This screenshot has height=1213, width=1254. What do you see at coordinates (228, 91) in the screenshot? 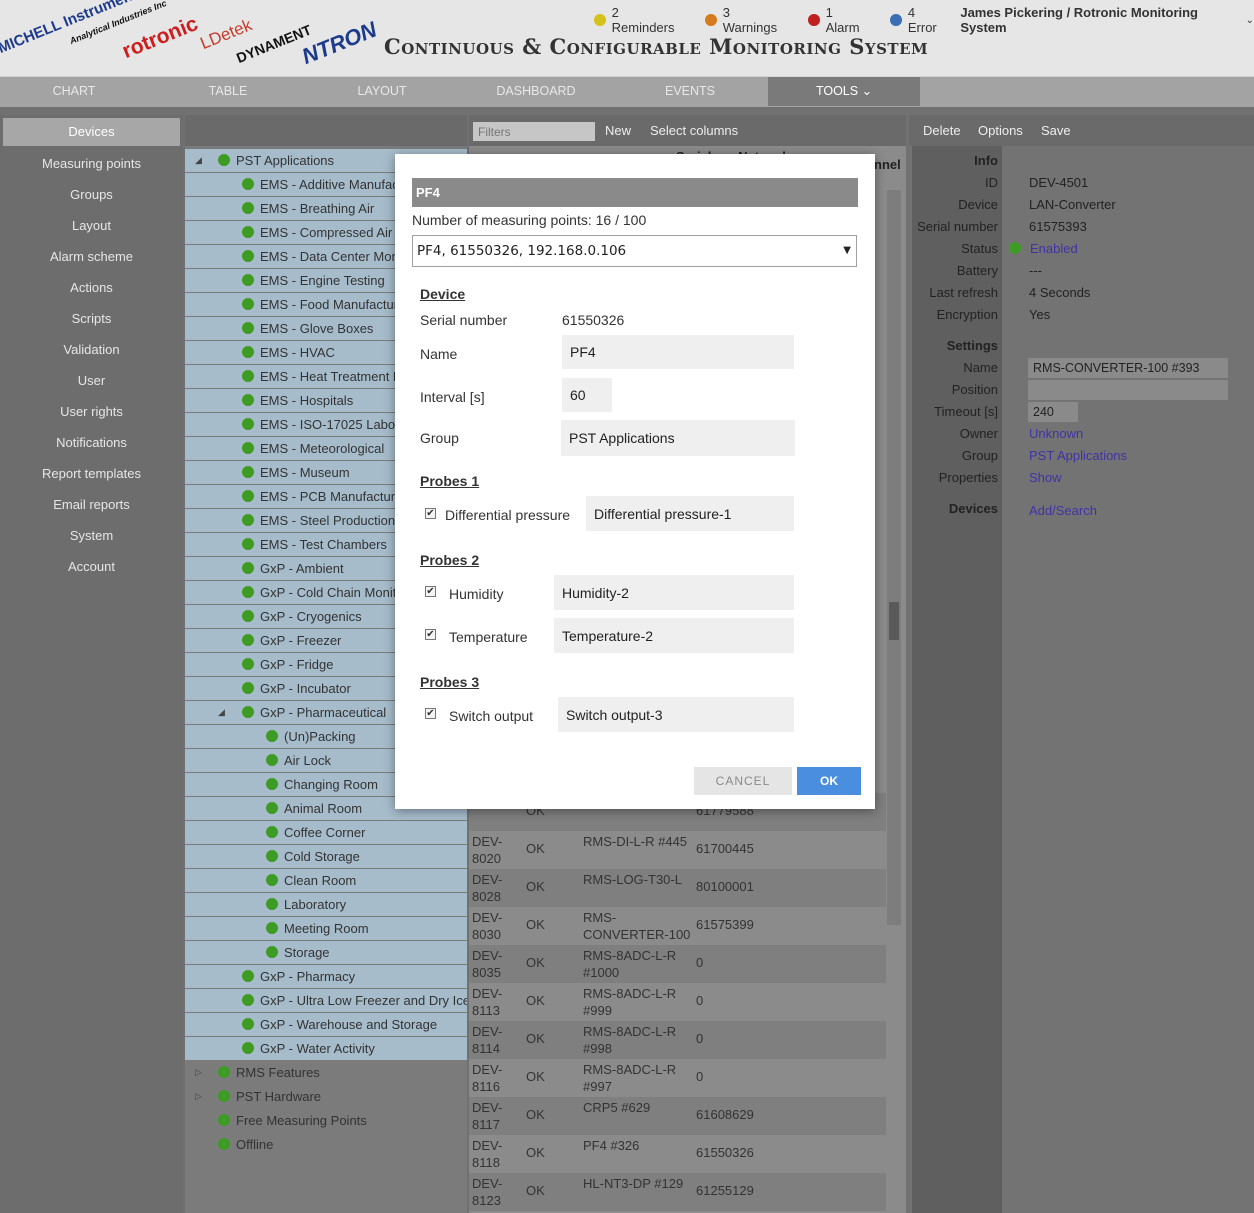
I see `nav-table: TABLE` at bounding box center [228, 91].